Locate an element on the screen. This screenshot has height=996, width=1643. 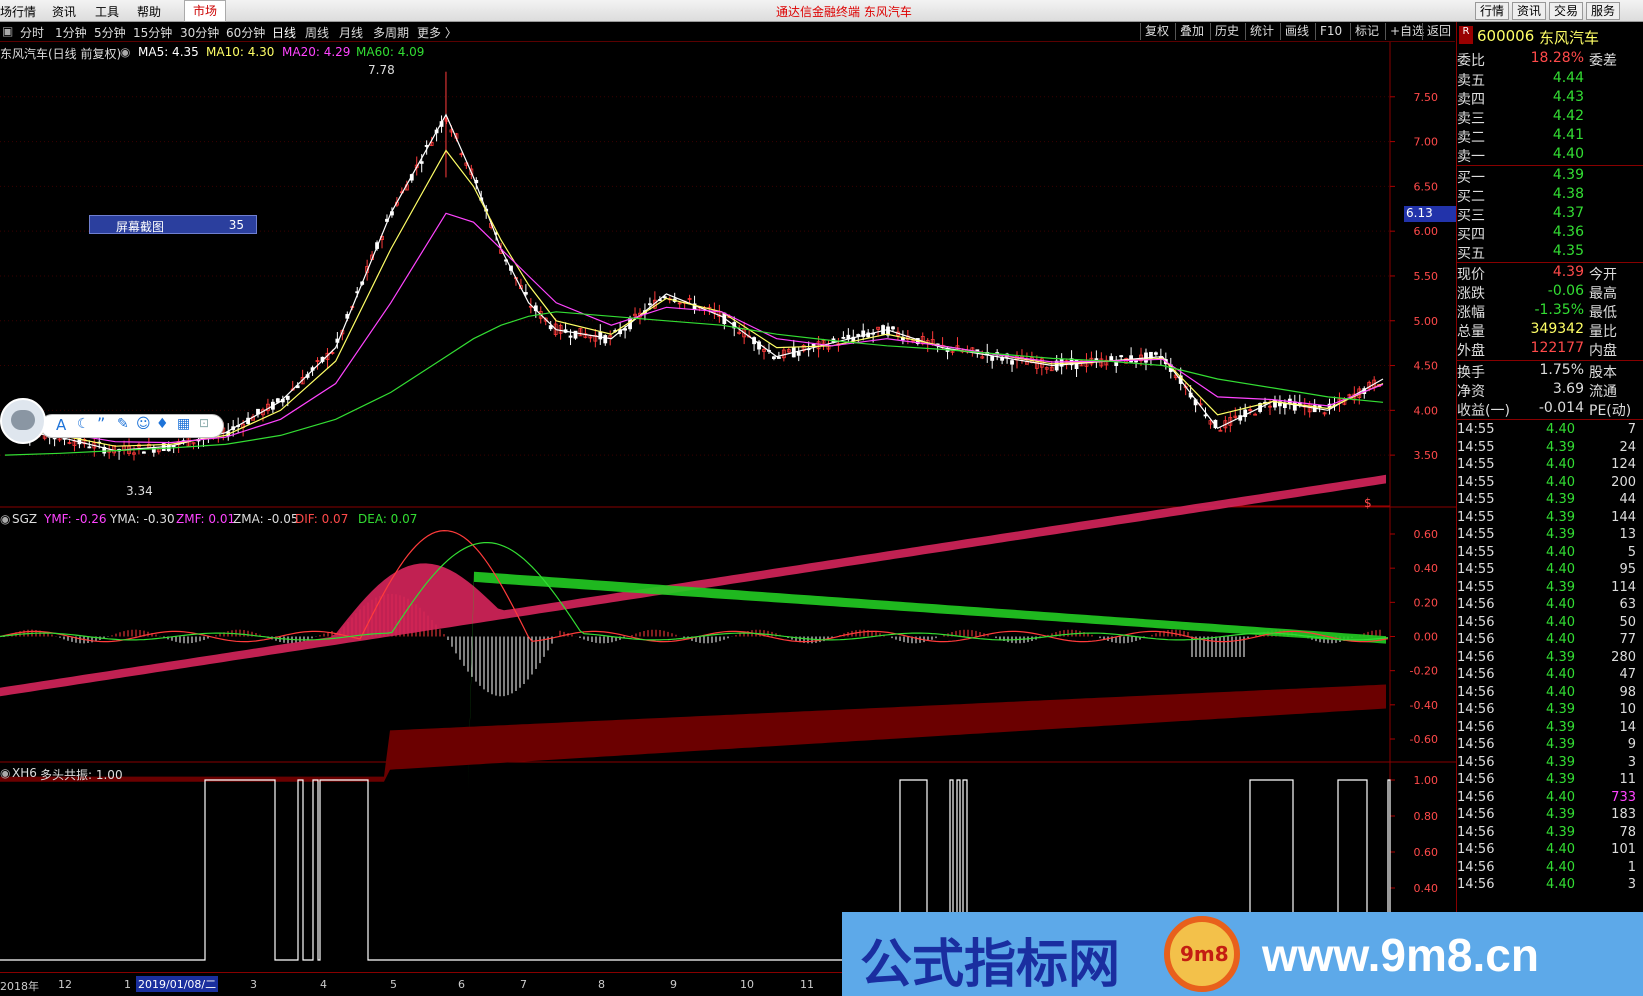
top-button-quotes: 行情 is located at coordinates (1492, 11).